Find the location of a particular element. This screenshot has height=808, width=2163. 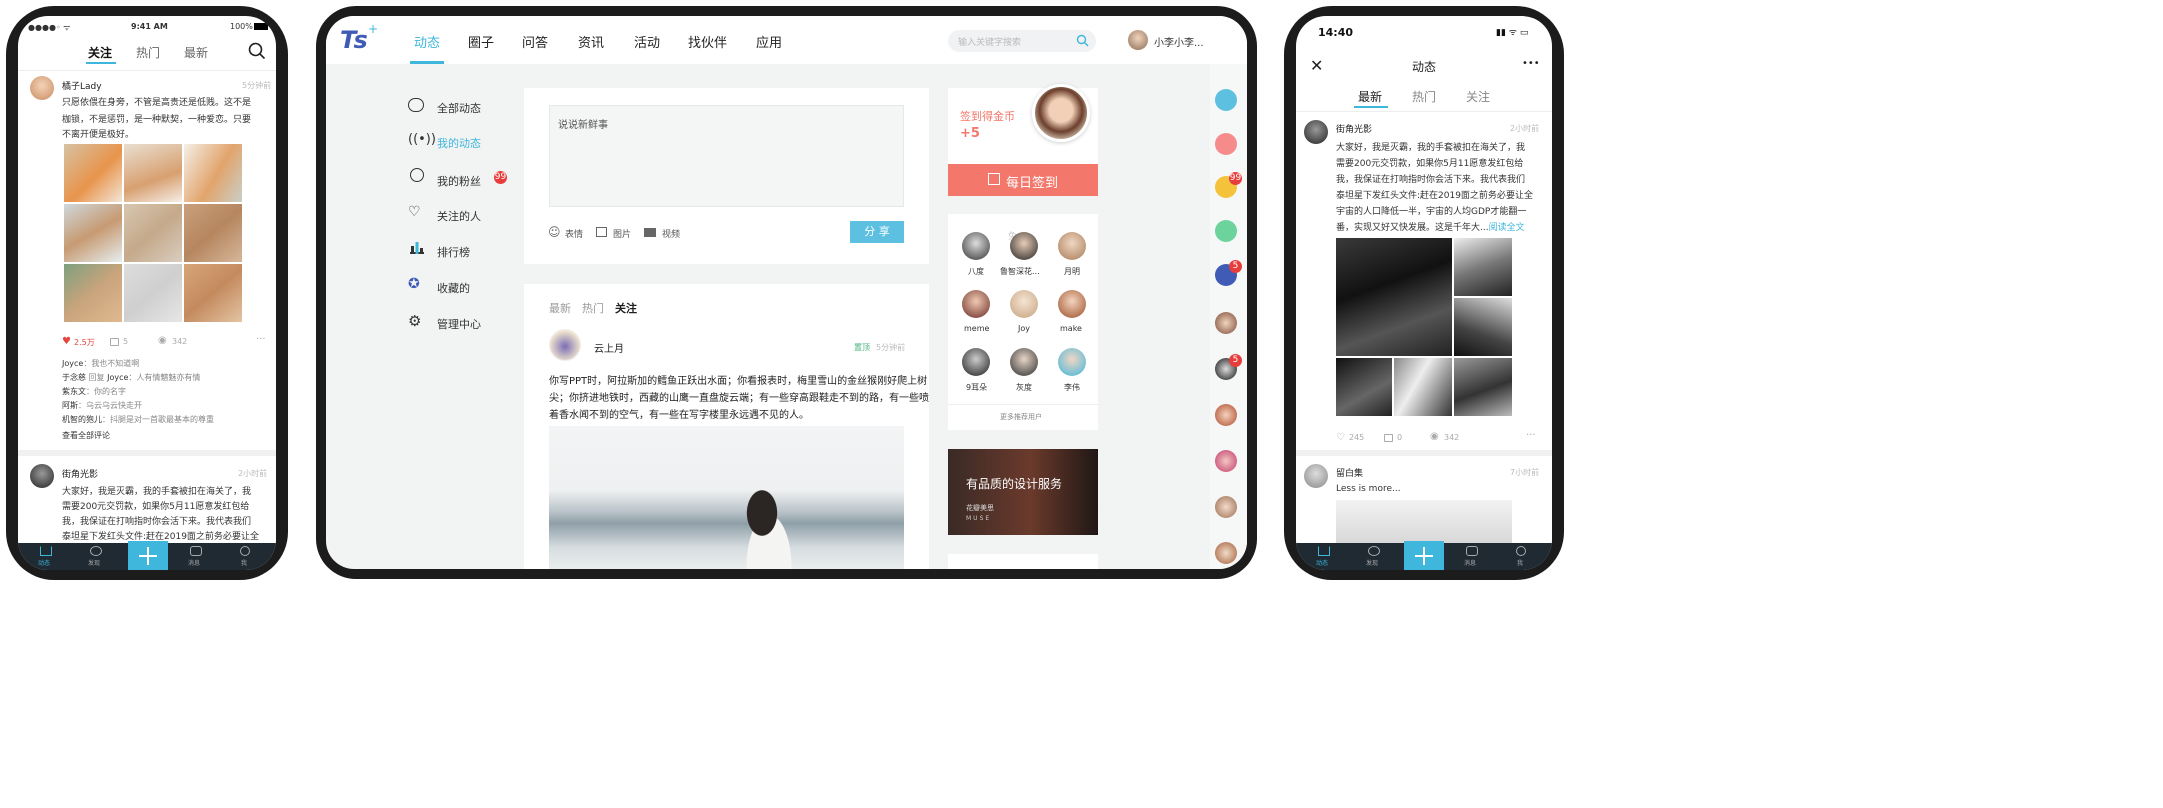

video-icon is located at coordinates (650, 232).